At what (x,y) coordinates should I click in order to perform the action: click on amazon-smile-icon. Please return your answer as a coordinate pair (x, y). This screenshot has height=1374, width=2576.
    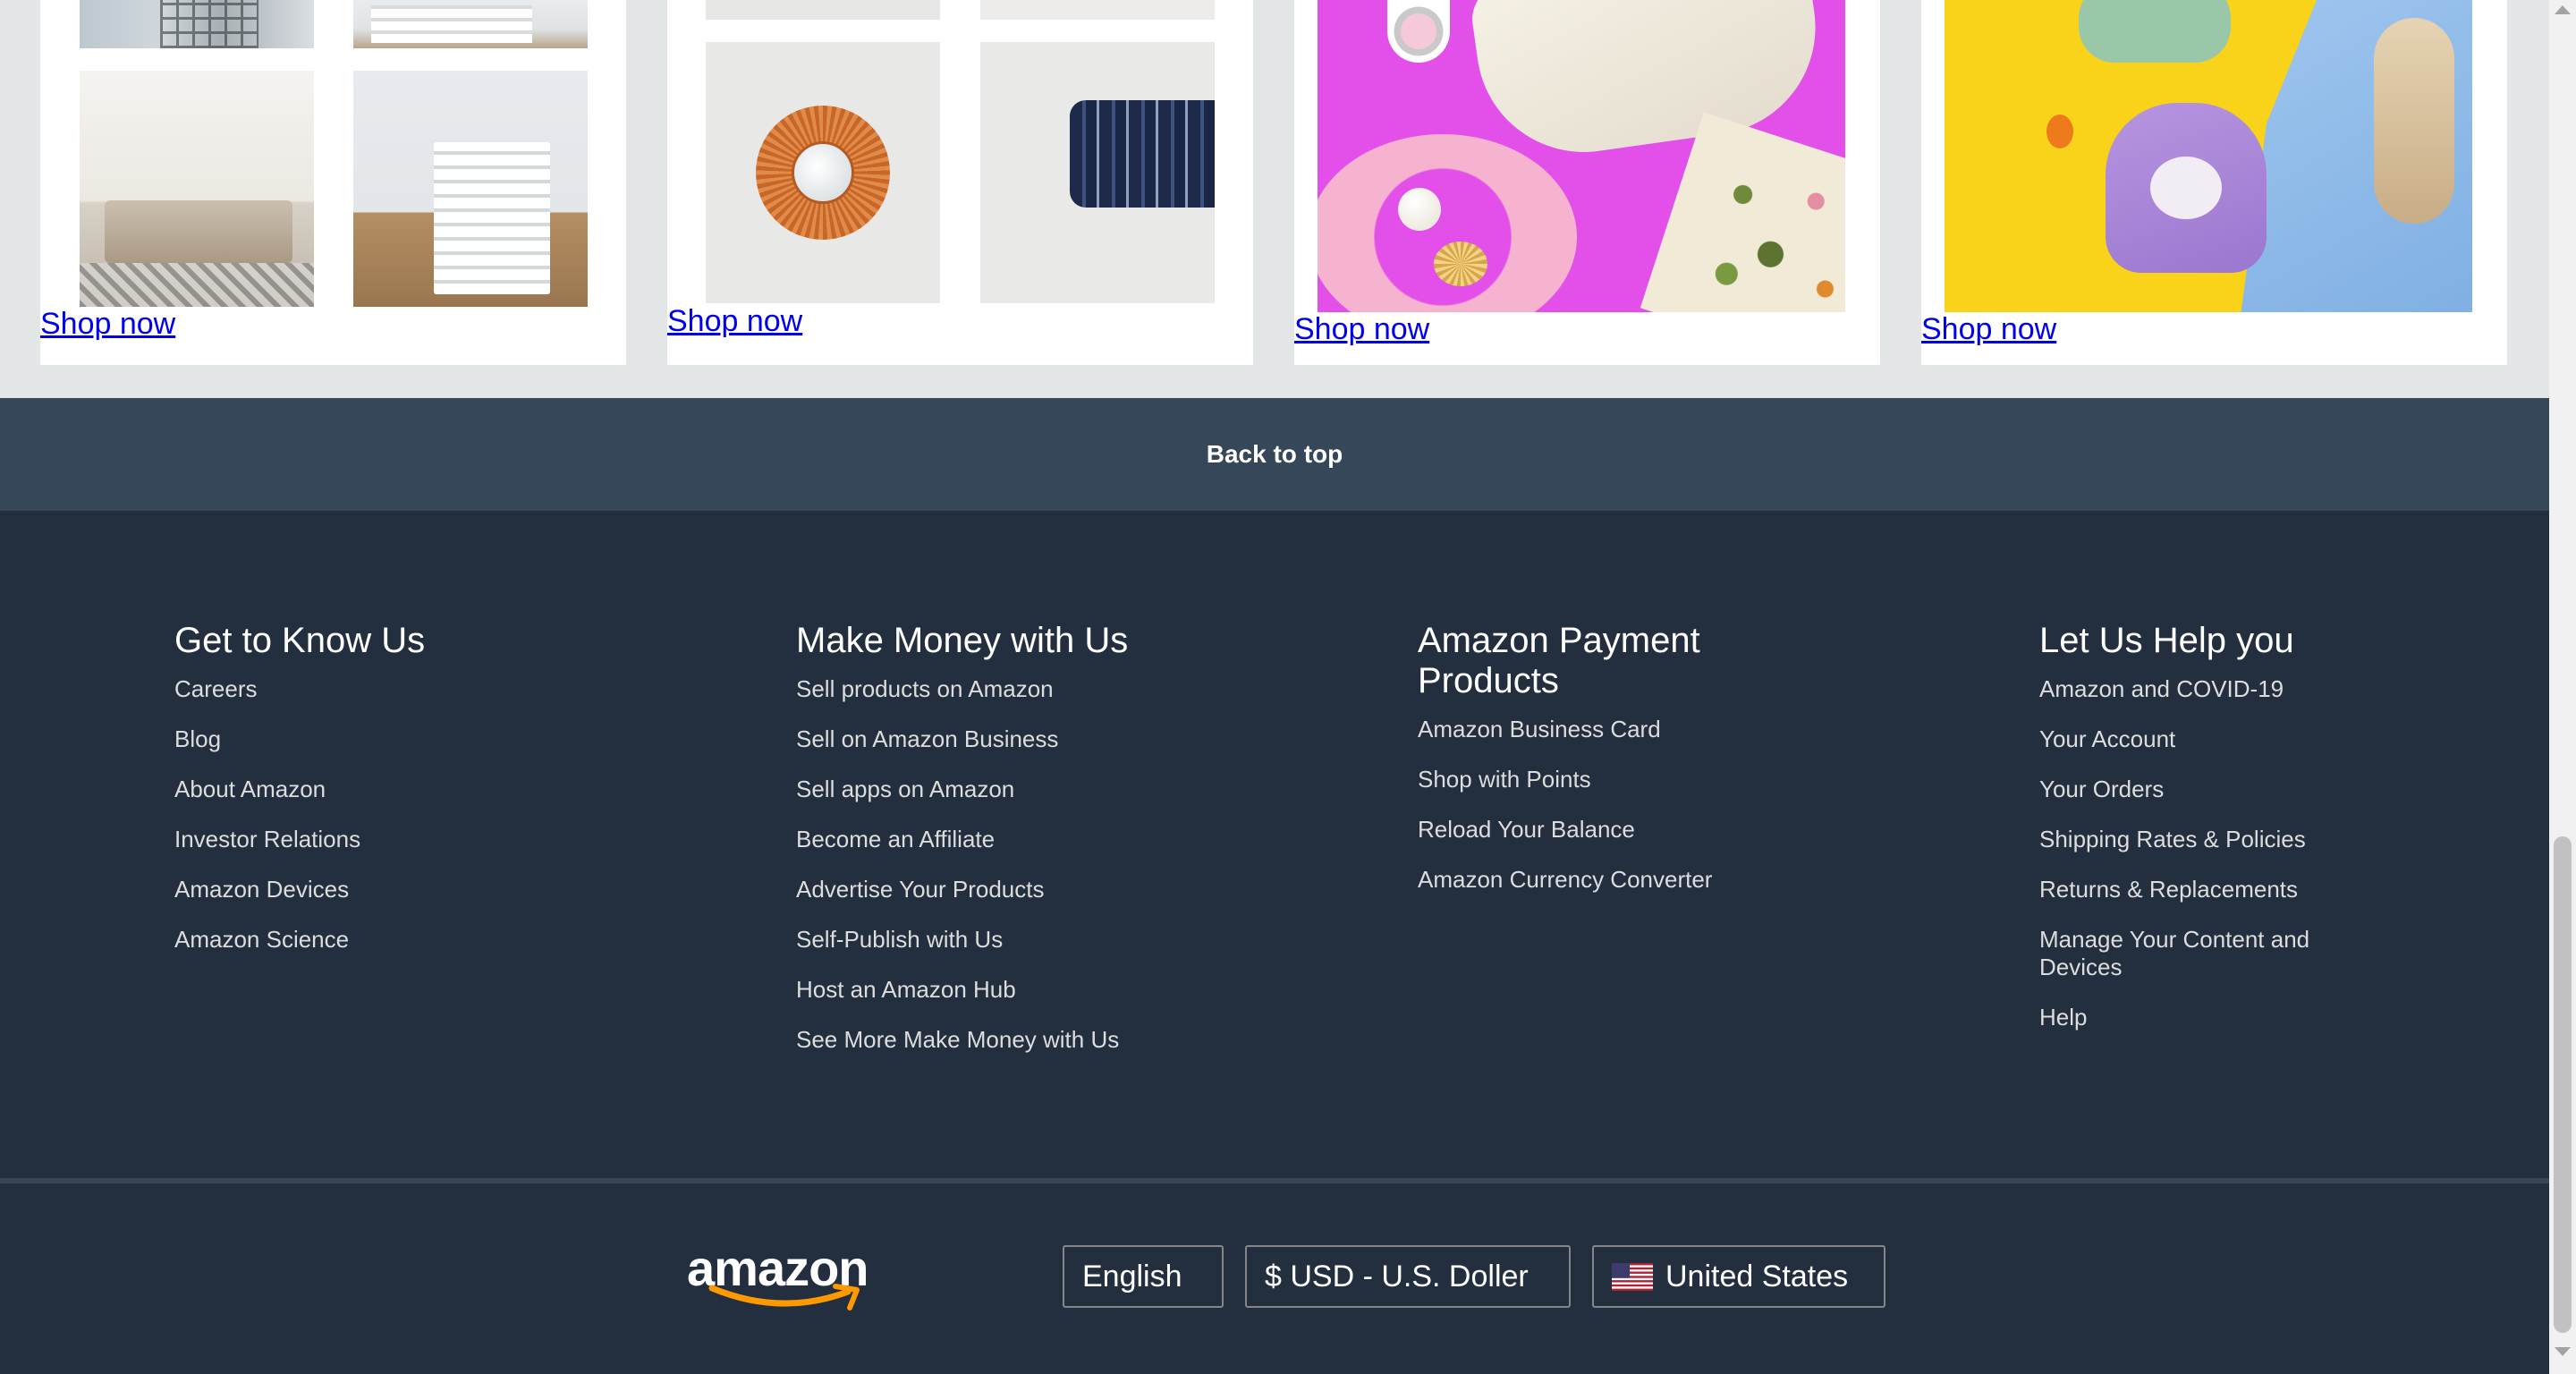
    Looking at the image, I should click on (784, 1297).